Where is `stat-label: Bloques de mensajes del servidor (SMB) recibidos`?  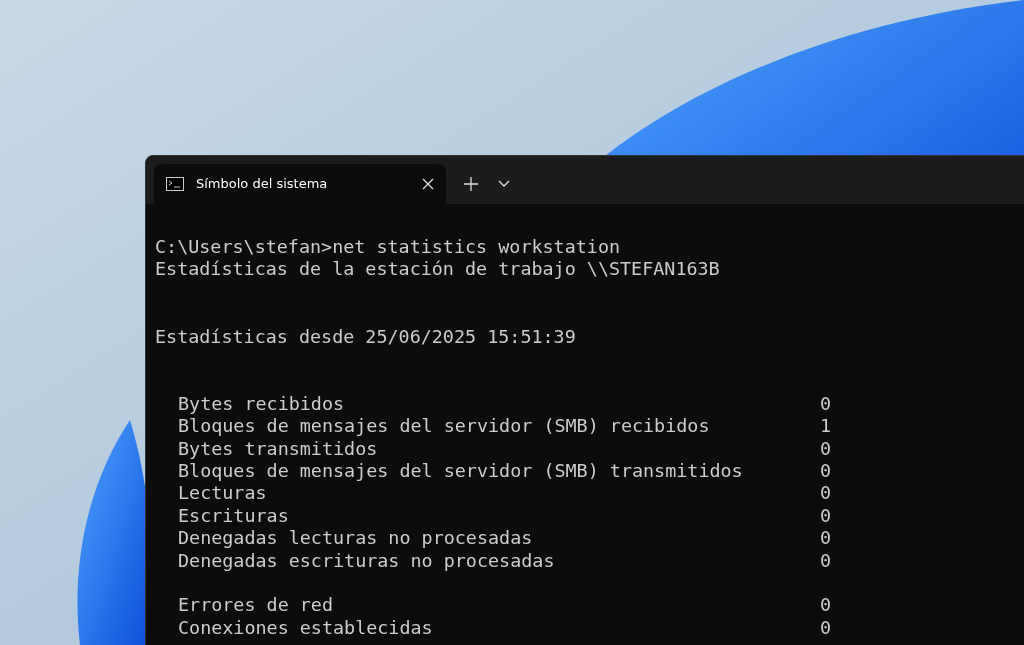 stat-label: Bloques de mensajes del servidor (SMB) recibidos is located at coordinates (444, 426).